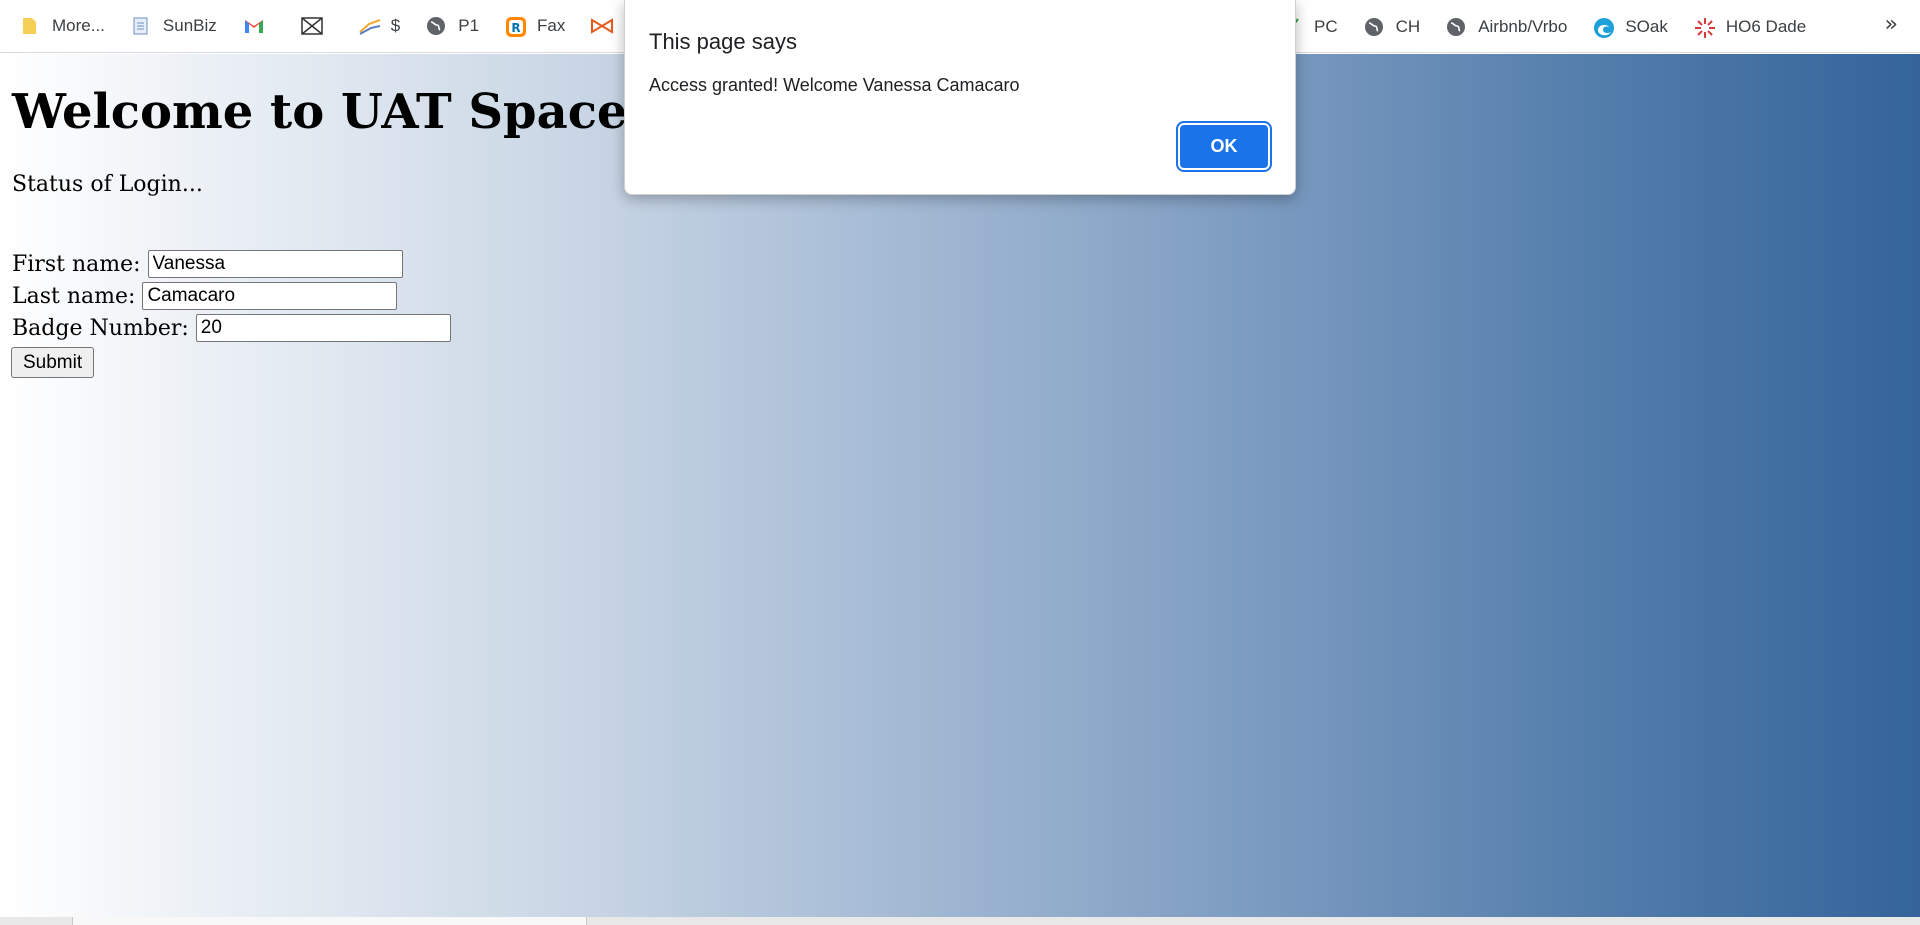  What do you see at coordinates (100, 328) in the screenshot?
I see `badge-number-label: Badge Number:` at bounding box center [100, 328].